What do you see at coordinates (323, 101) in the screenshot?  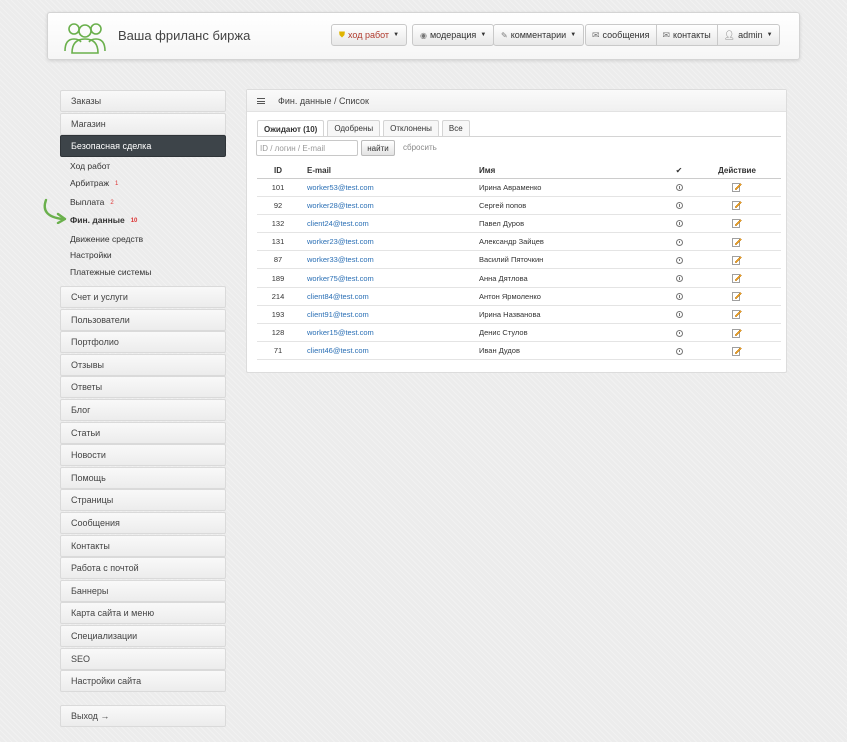 I see `panel-title: Фин. данные / Список` at bounding box center [323, 101].